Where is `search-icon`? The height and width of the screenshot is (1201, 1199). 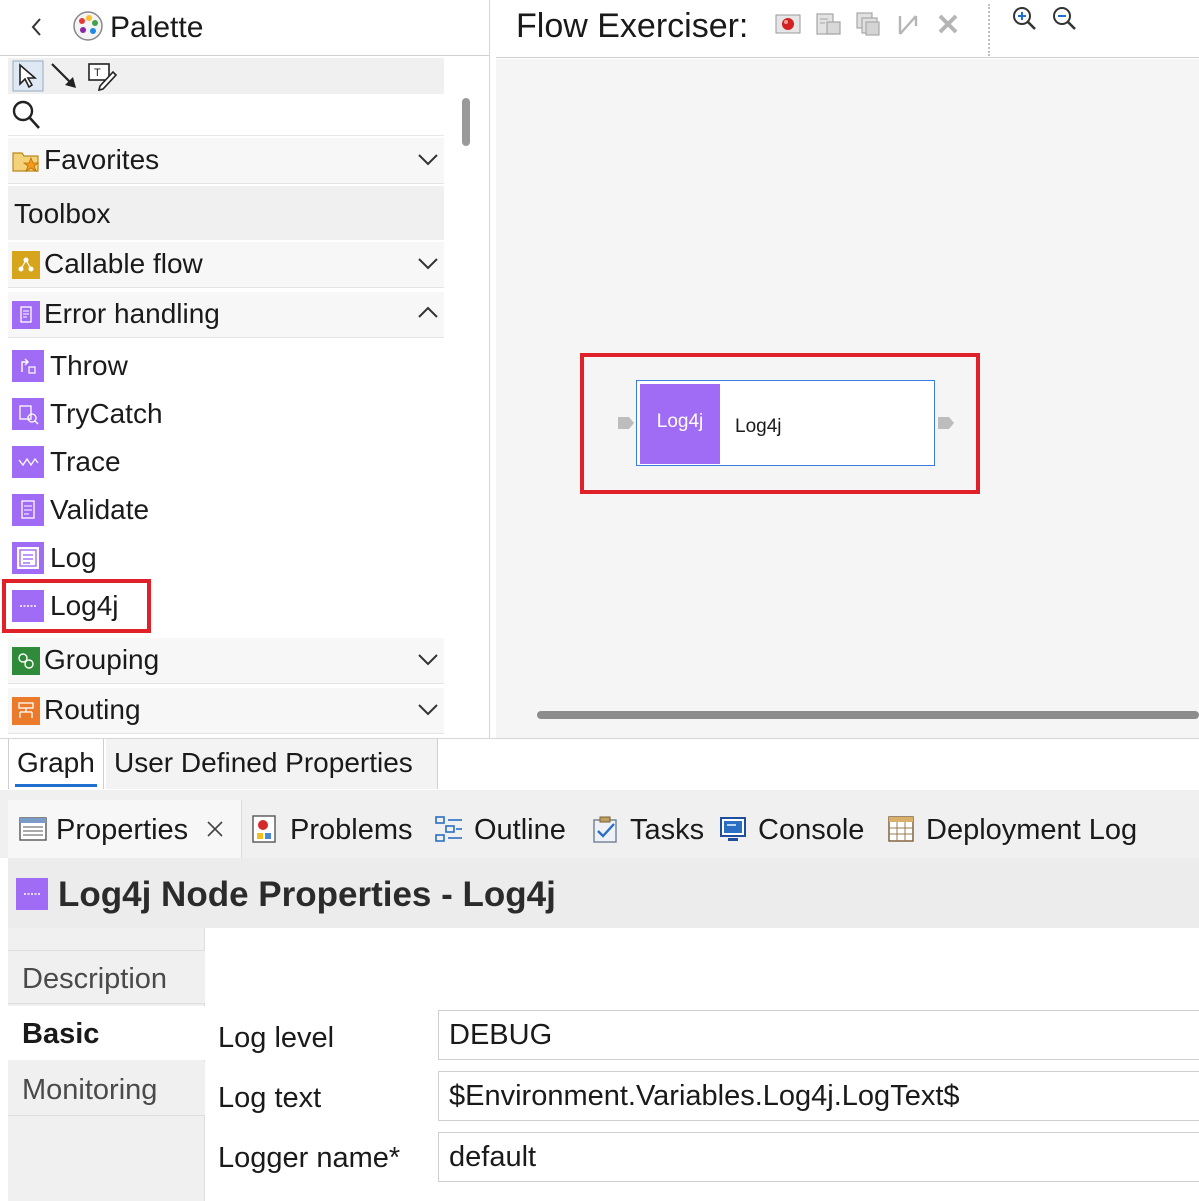 search-icon is located at coordinates (26, 115).